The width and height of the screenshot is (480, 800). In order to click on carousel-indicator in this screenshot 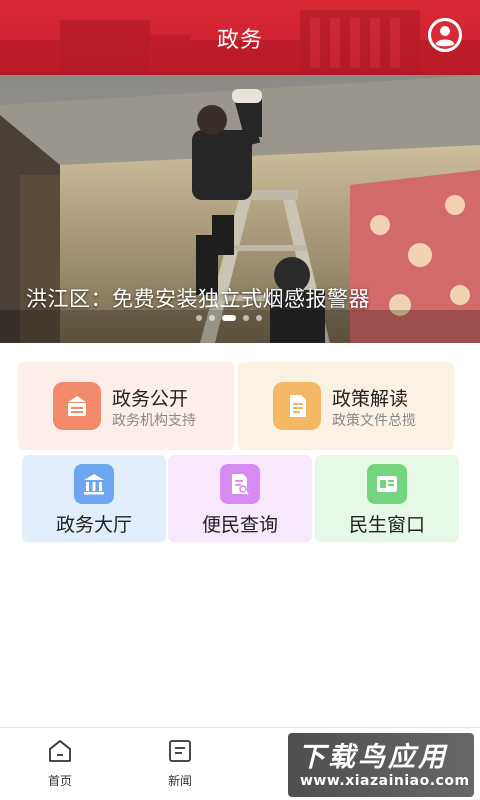, I will do `click(229, 318)`.